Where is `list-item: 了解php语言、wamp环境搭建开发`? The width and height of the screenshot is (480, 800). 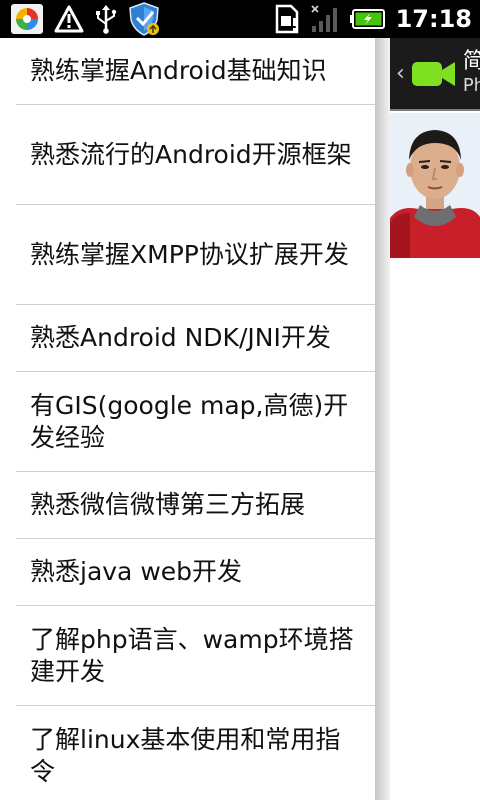 list-item: 了解php语言、wamp环境搭建开发 is located at coordinates (195, 656).